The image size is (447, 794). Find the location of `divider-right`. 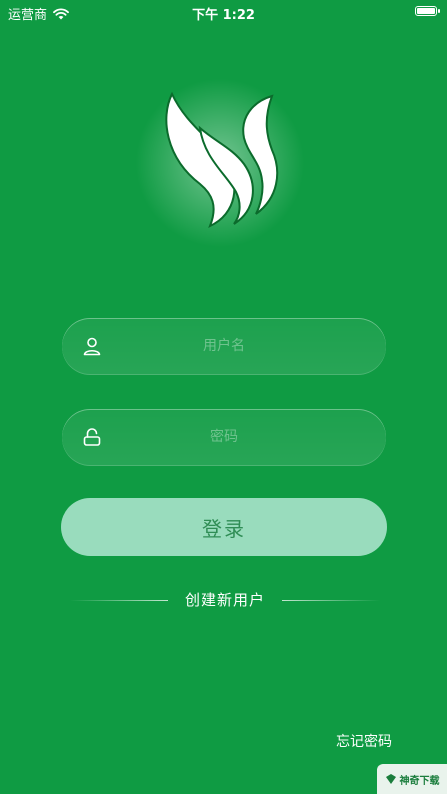

divider-right is located at coordinates (331, 600).